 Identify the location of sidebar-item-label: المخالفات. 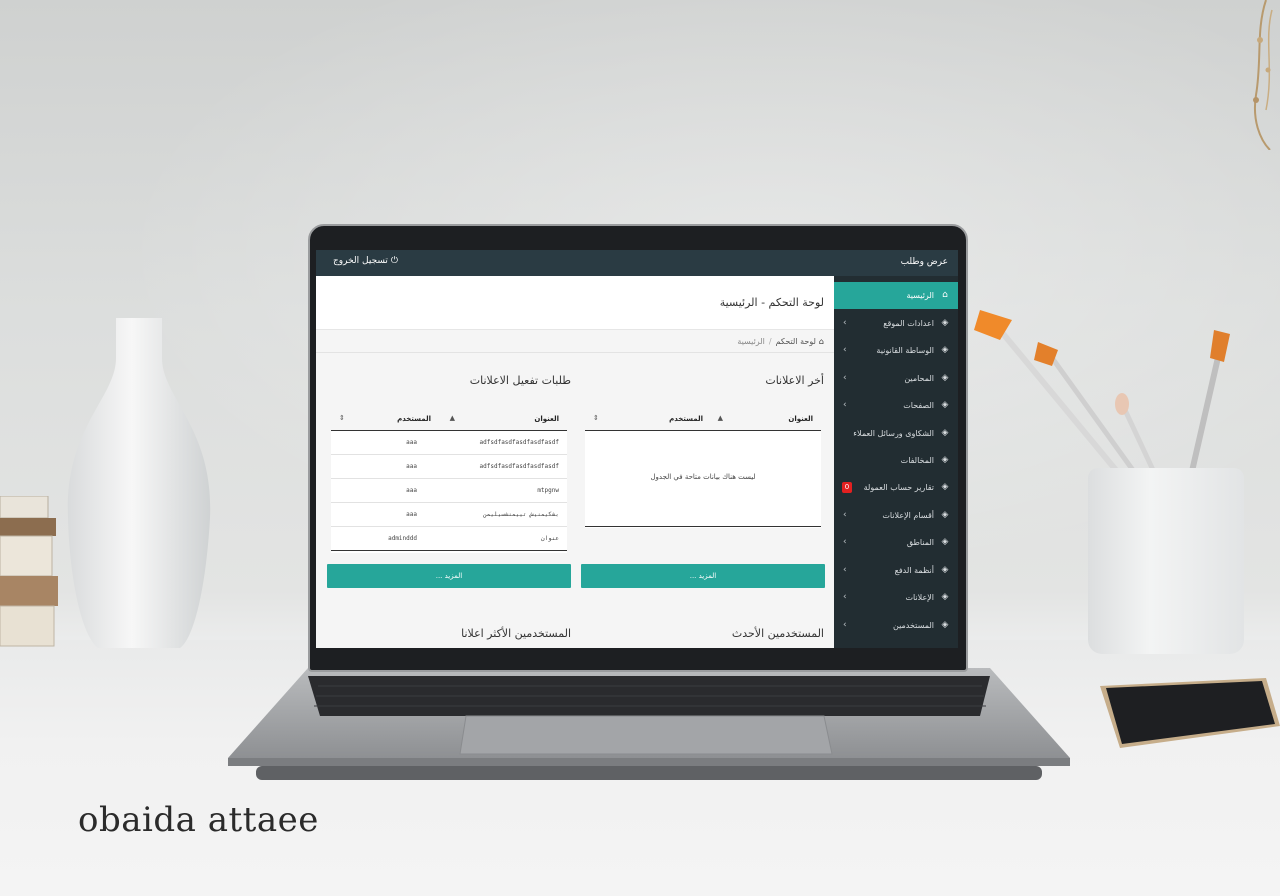
(917, 460).